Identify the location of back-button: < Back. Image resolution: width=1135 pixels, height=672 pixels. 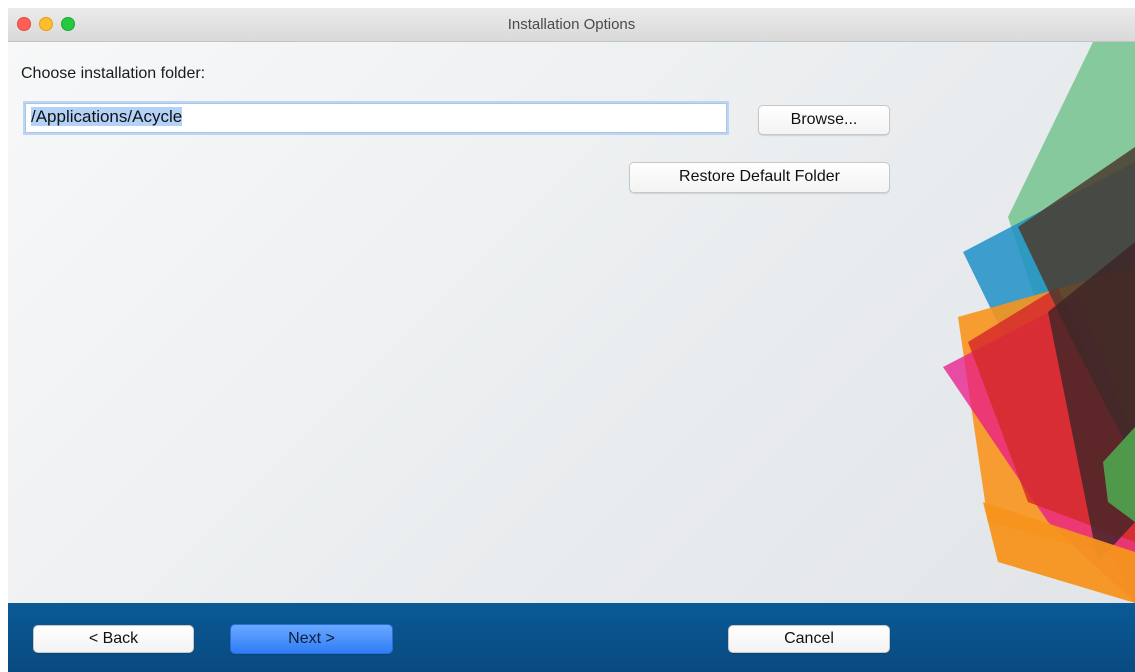
(113, 639).